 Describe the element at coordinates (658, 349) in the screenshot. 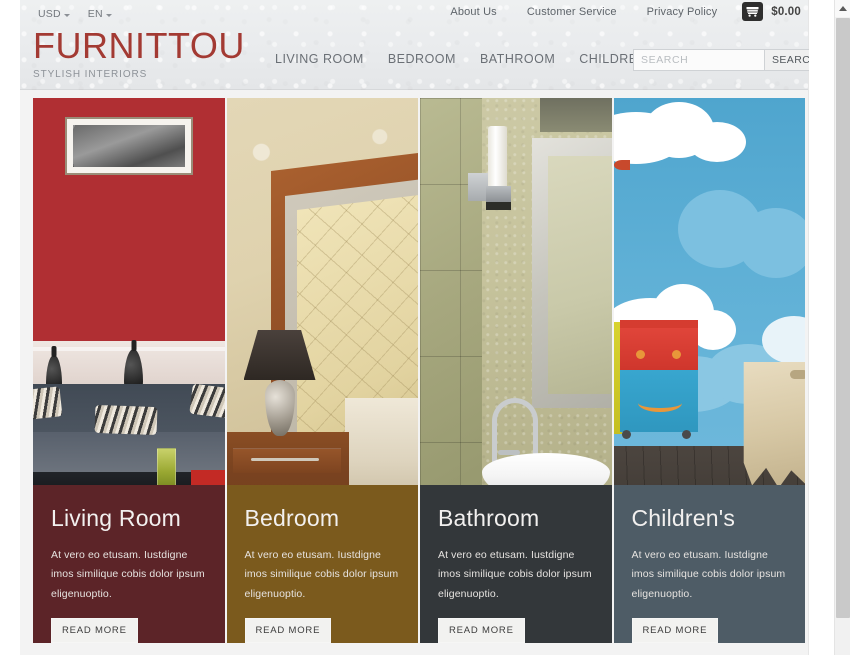

I see `kids-dresser` at that location.